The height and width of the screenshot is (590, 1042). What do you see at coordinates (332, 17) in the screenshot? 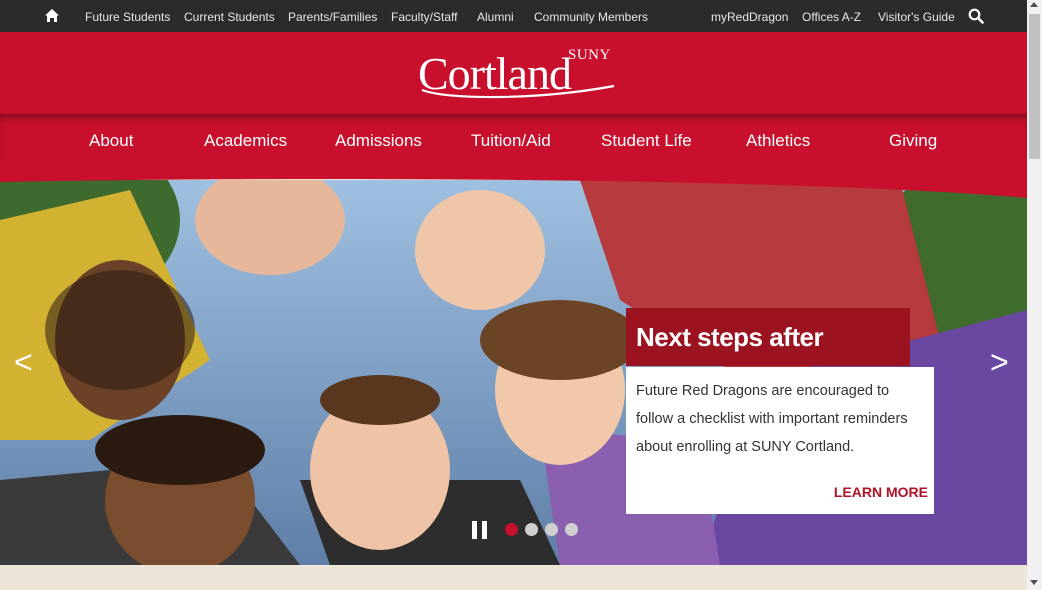
I see `link-parents-families: Parents/Families` at bounding box center [332, 17].